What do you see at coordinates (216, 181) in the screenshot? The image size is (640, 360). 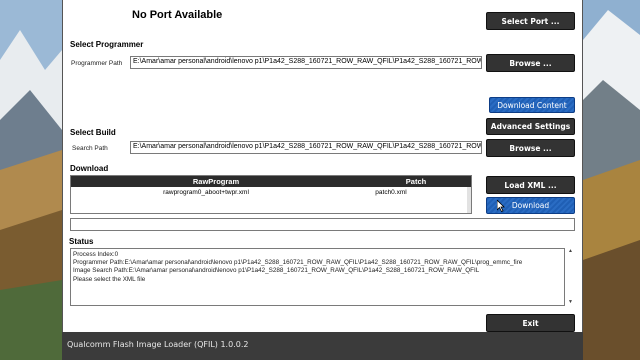 I see `column-header-rawprogram: RawProgram` at bounding box center [216, 181].